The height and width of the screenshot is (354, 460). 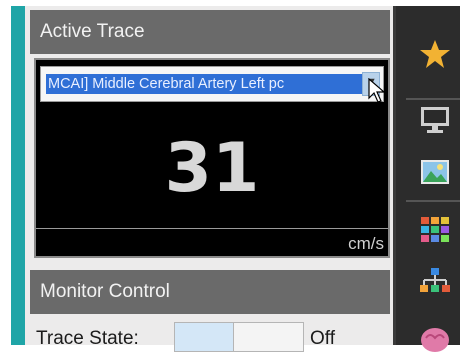 What do you see at coordinates (204, 84) in the screenshot?
I see `trace-select-value: MCAI] Middle Cerebral Artery Left pc` at bounding box center [204, 84].